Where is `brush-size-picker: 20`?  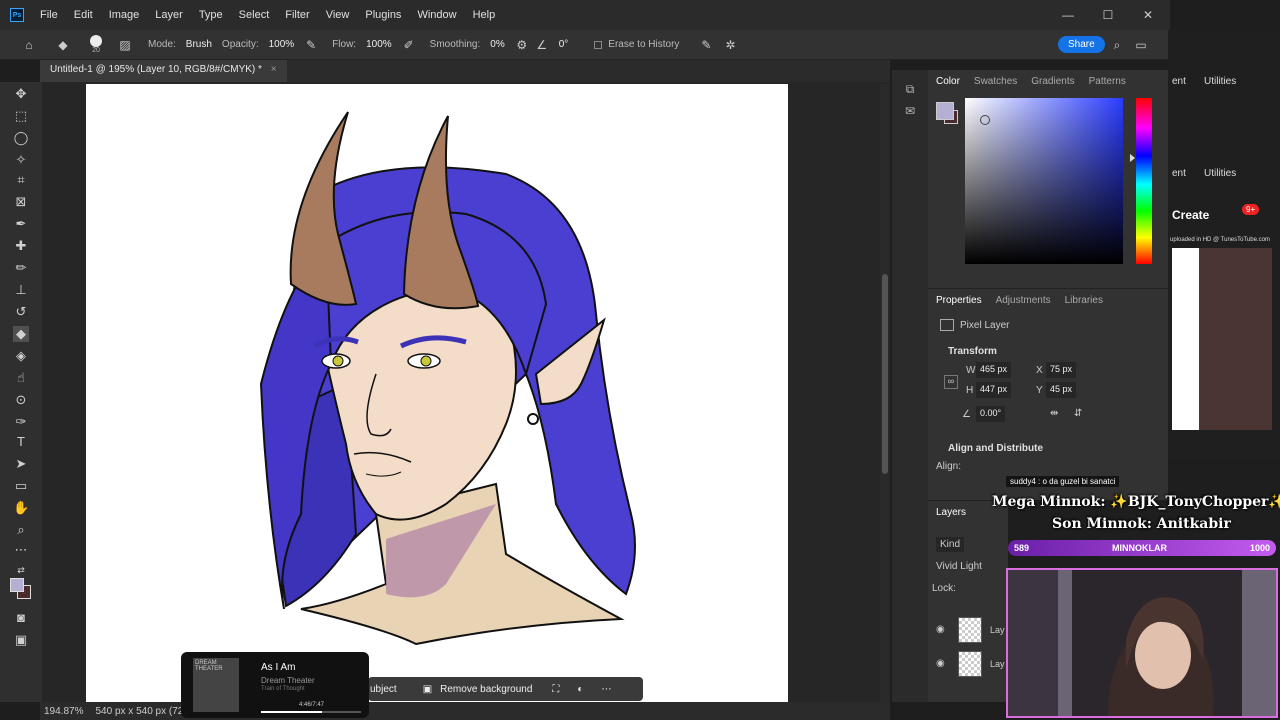
brush-size-picker: 20 is located at coordinates (96, 44).